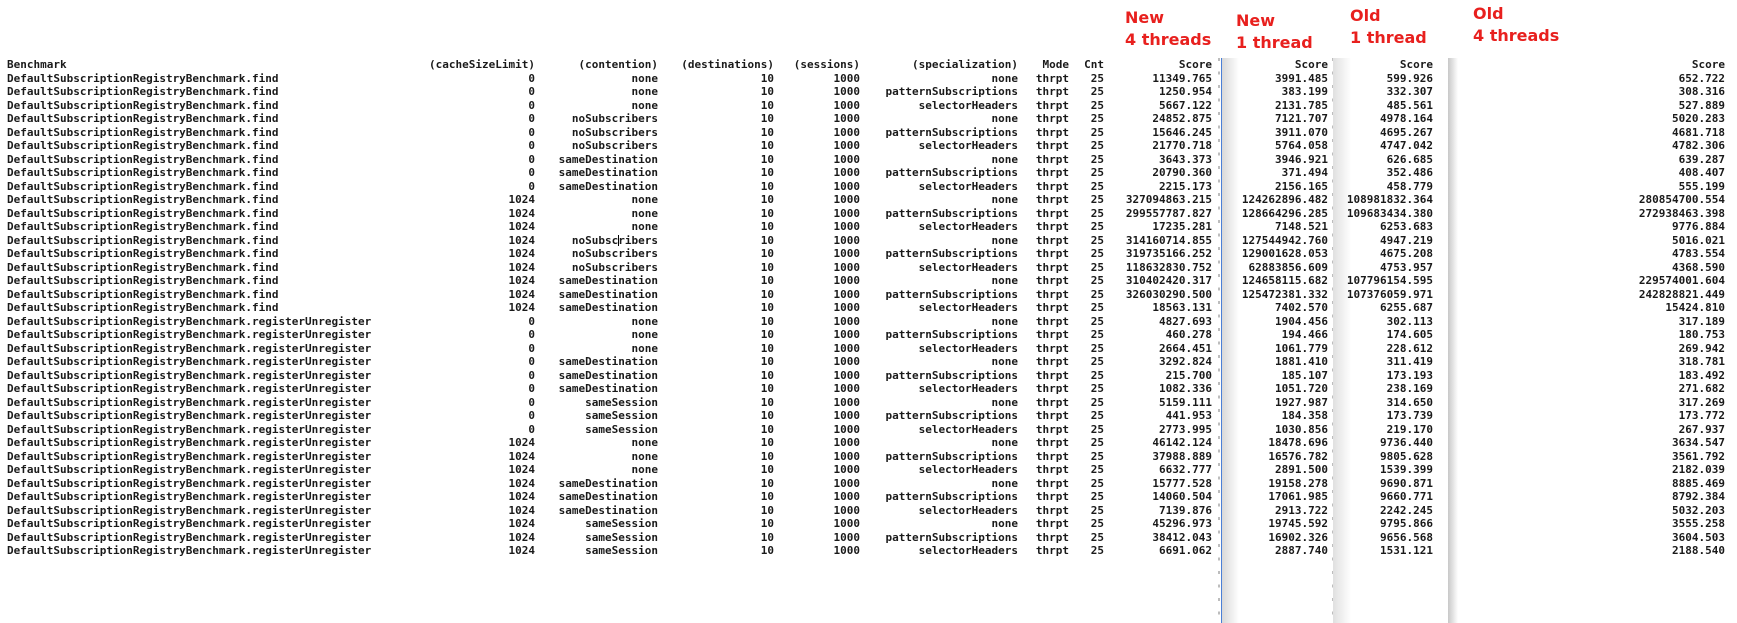 Image resolution: width=1737 pixels, height=623 pixels. What do you see at coordinates (1298, 456) in the screenshot?
I see `cell-score-new-1-thread: 16576.782` at bounding box center [1298, 456].